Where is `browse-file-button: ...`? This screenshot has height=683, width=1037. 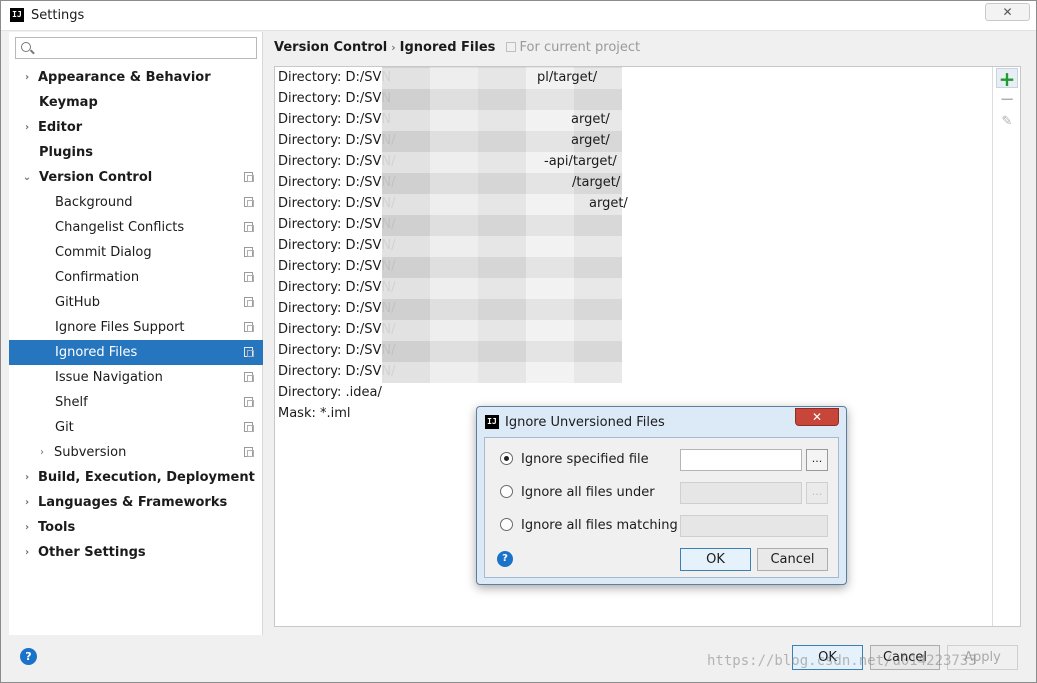
browse-file-button: ... is located at coordinates (817, 460).